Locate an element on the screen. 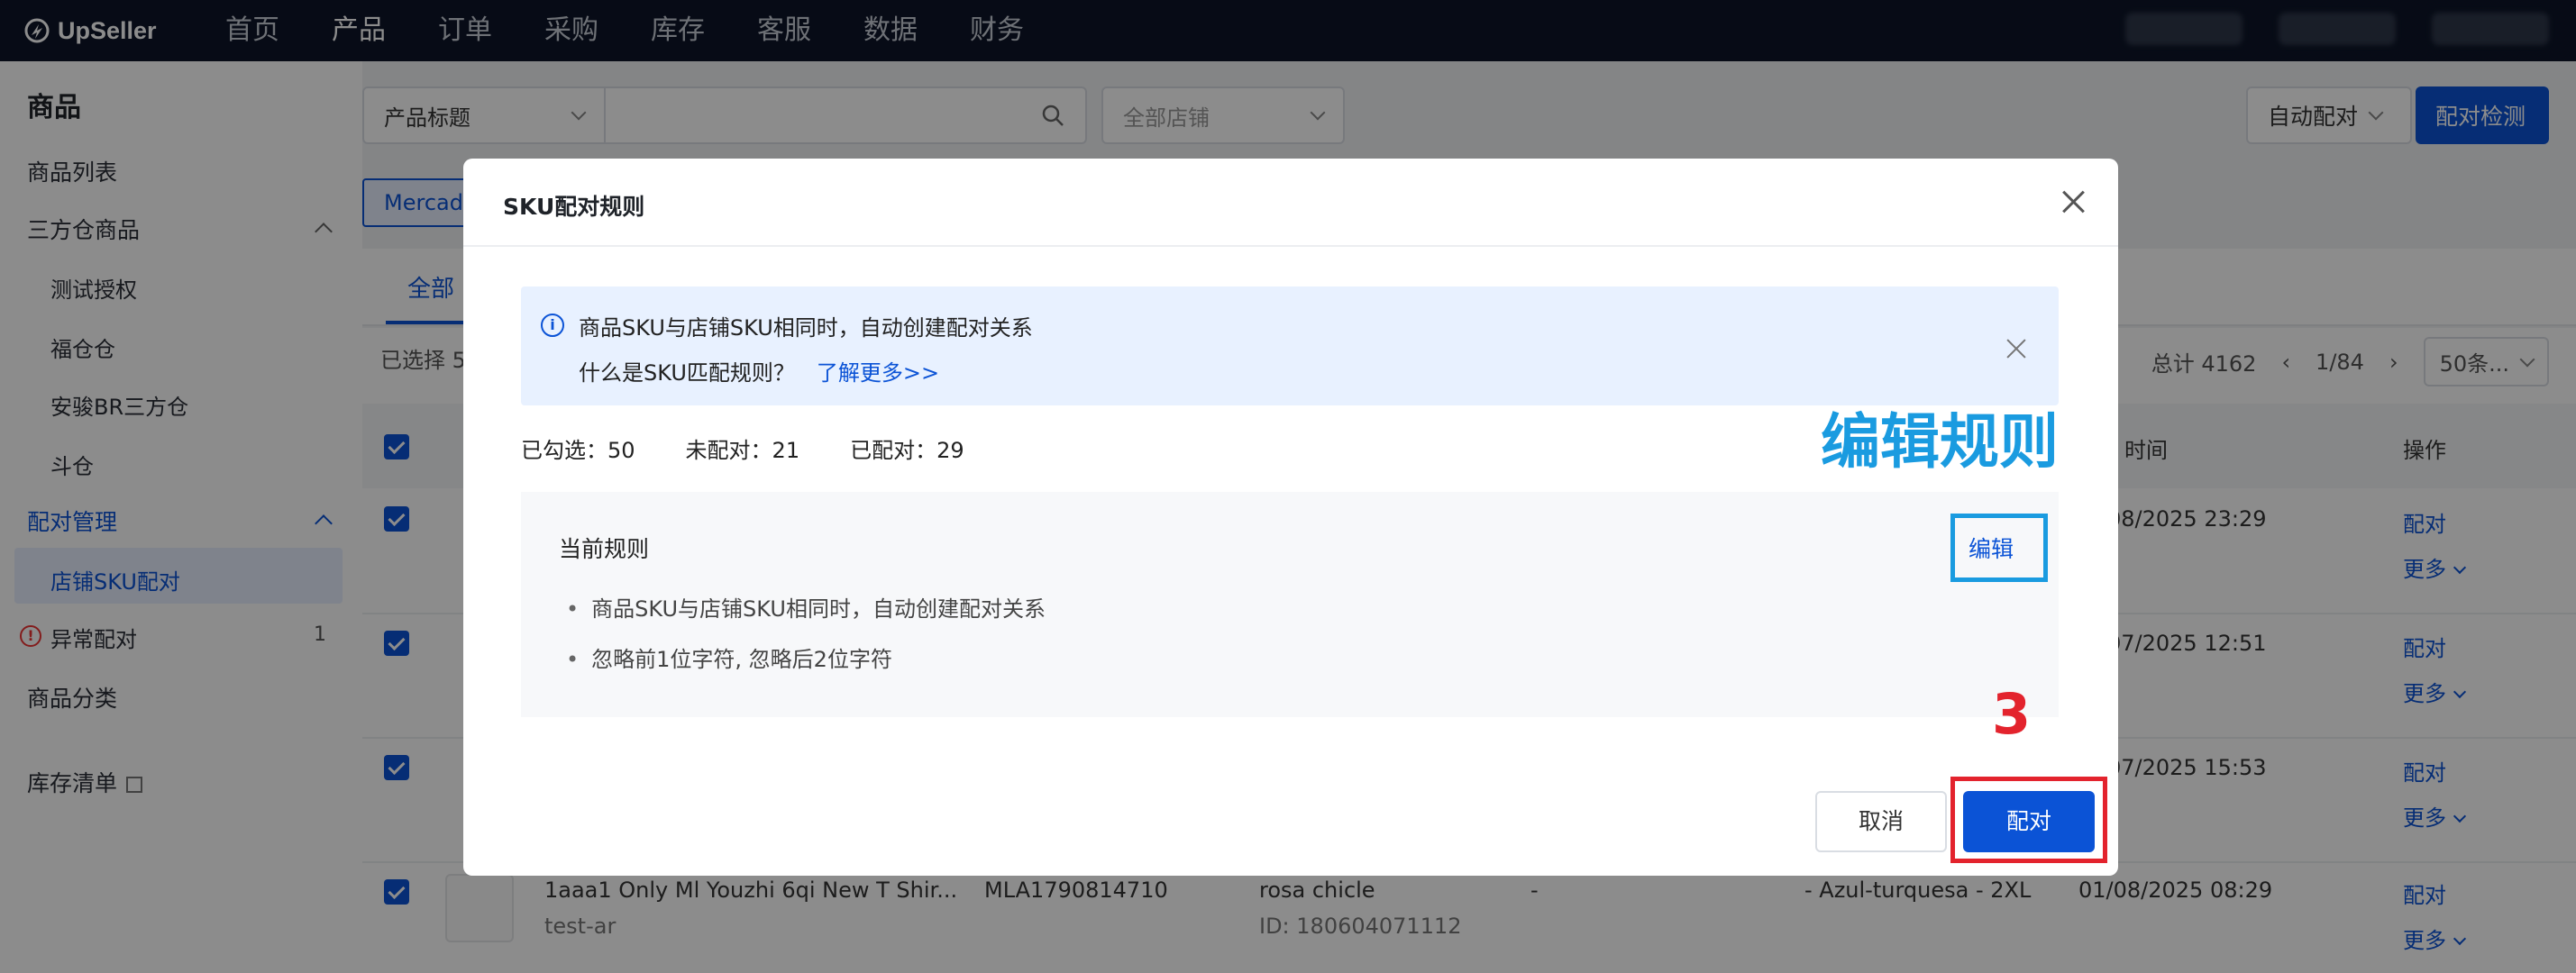  info-question: 什么是SKU匹配规则？ 了解更多>> is located at coordinates (759, 371).